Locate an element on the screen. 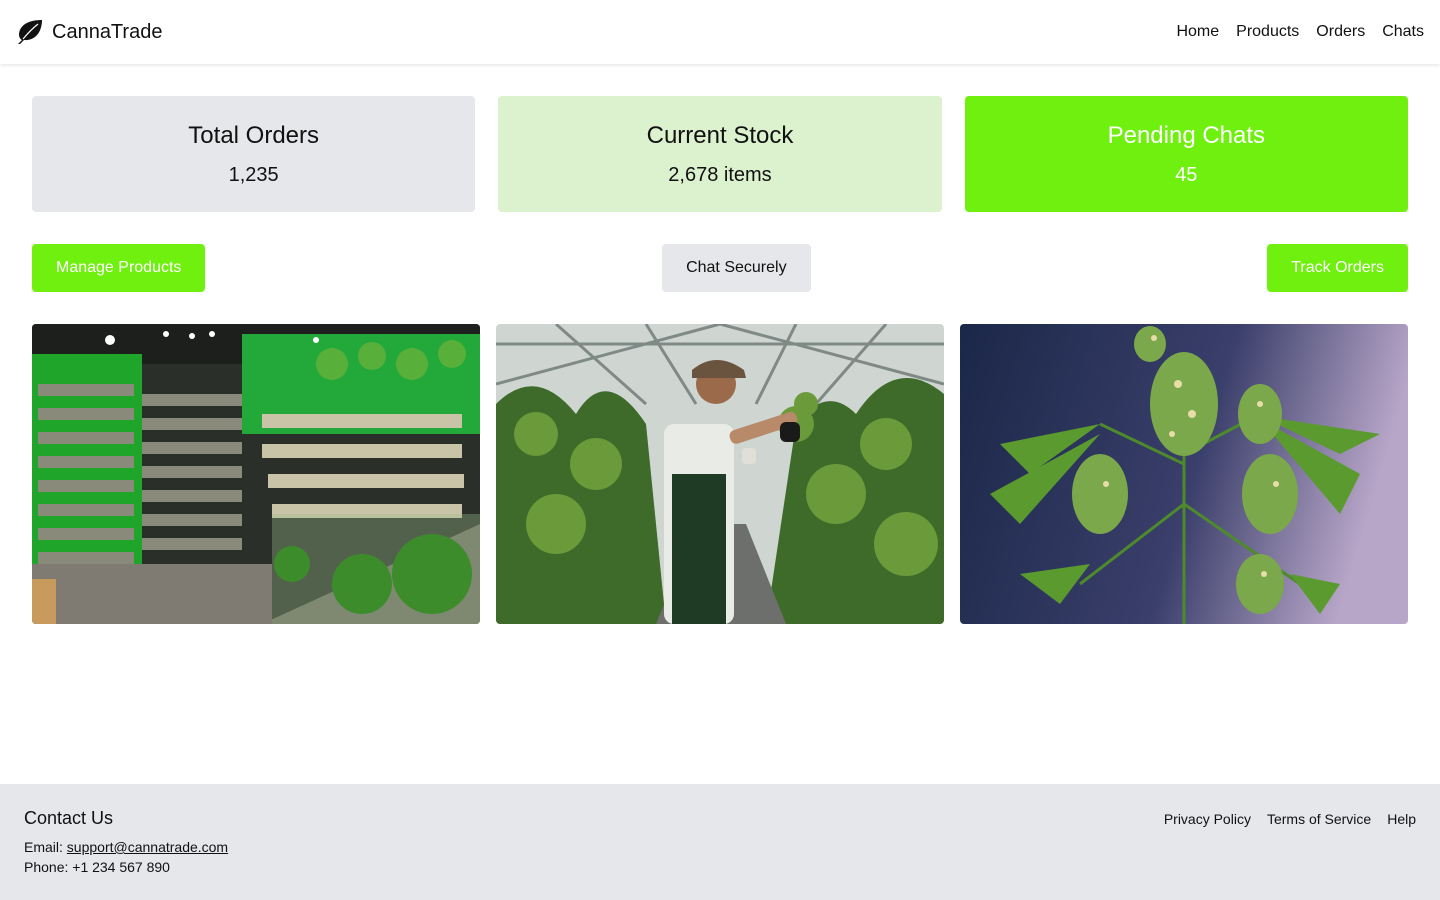 The height and width of the screenshot is (900, 1440). contact-title: Contact Us is located at coordinates (69, 818).